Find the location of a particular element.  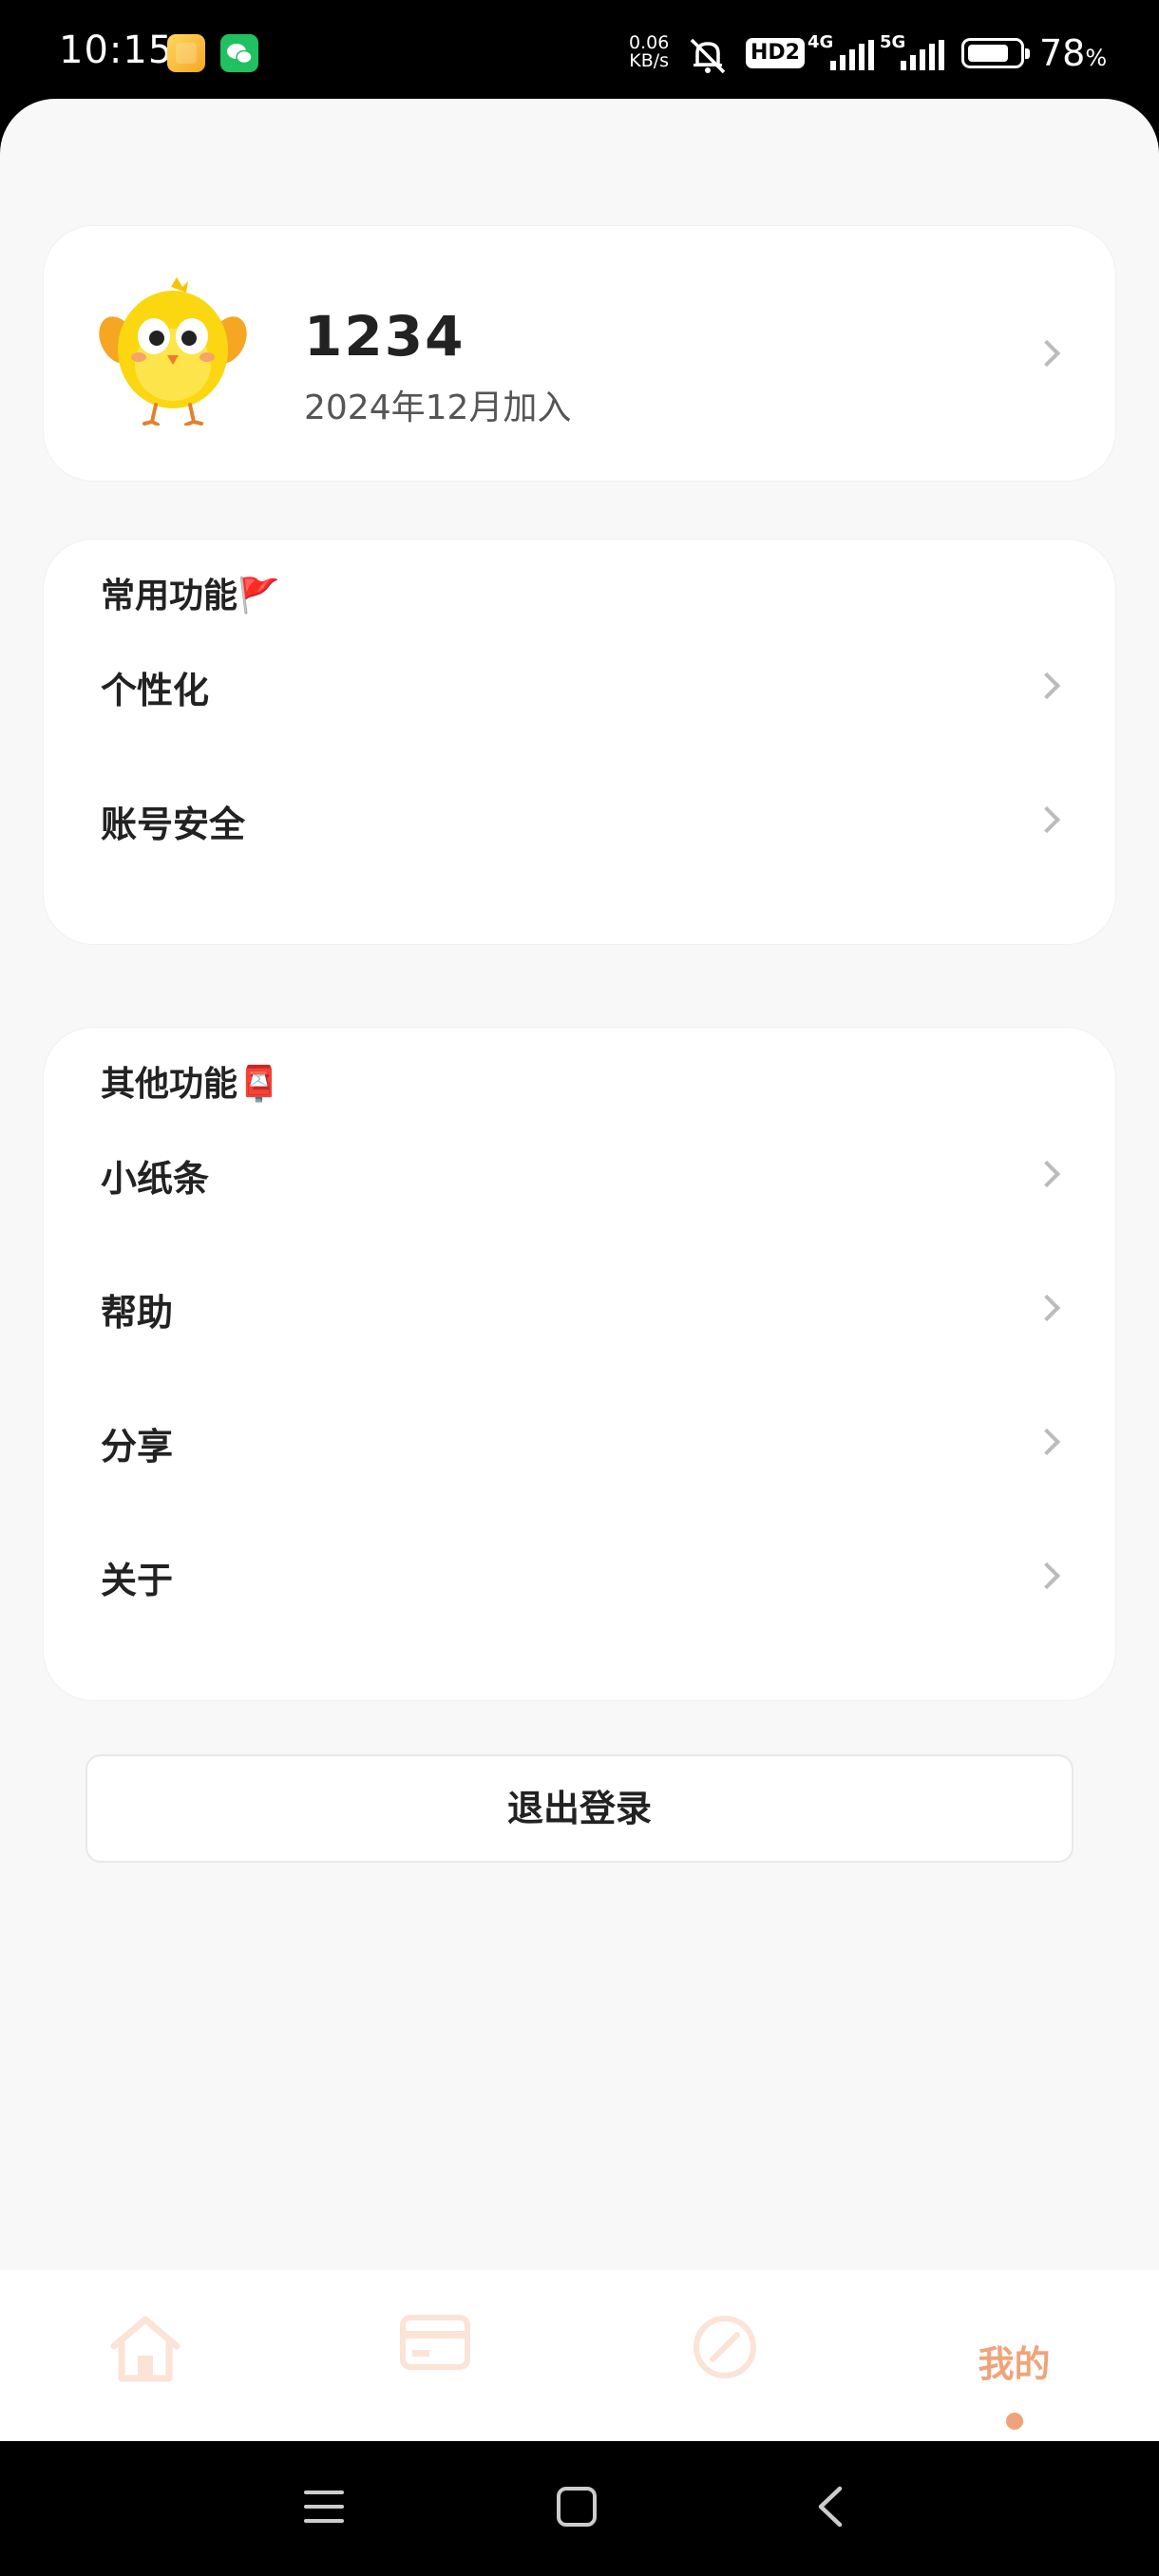

username: 1234 is located at coordinates (385, 336).